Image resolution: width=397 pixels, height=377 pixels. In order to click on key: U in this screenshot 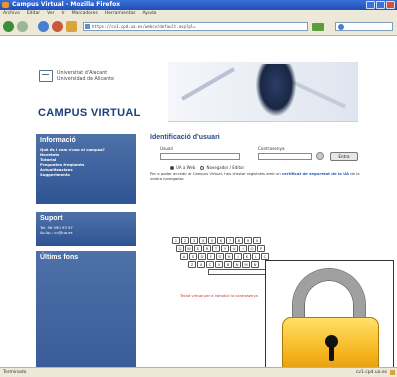, I will do `click(234, 248)`.